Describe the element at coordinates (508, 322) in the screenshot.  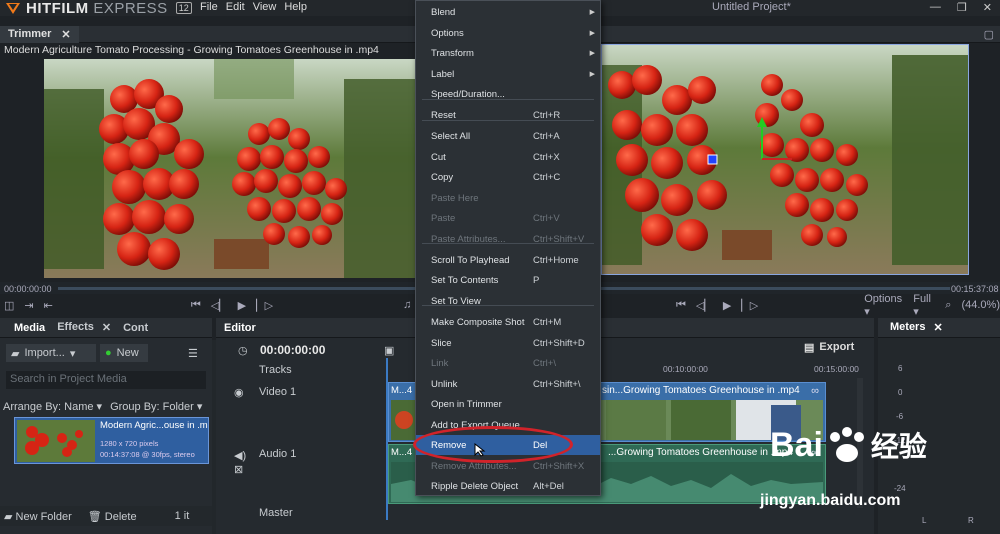
I see `menu-item-make-composite-shot: Make Composite Shot Ctrl+M` at that location.